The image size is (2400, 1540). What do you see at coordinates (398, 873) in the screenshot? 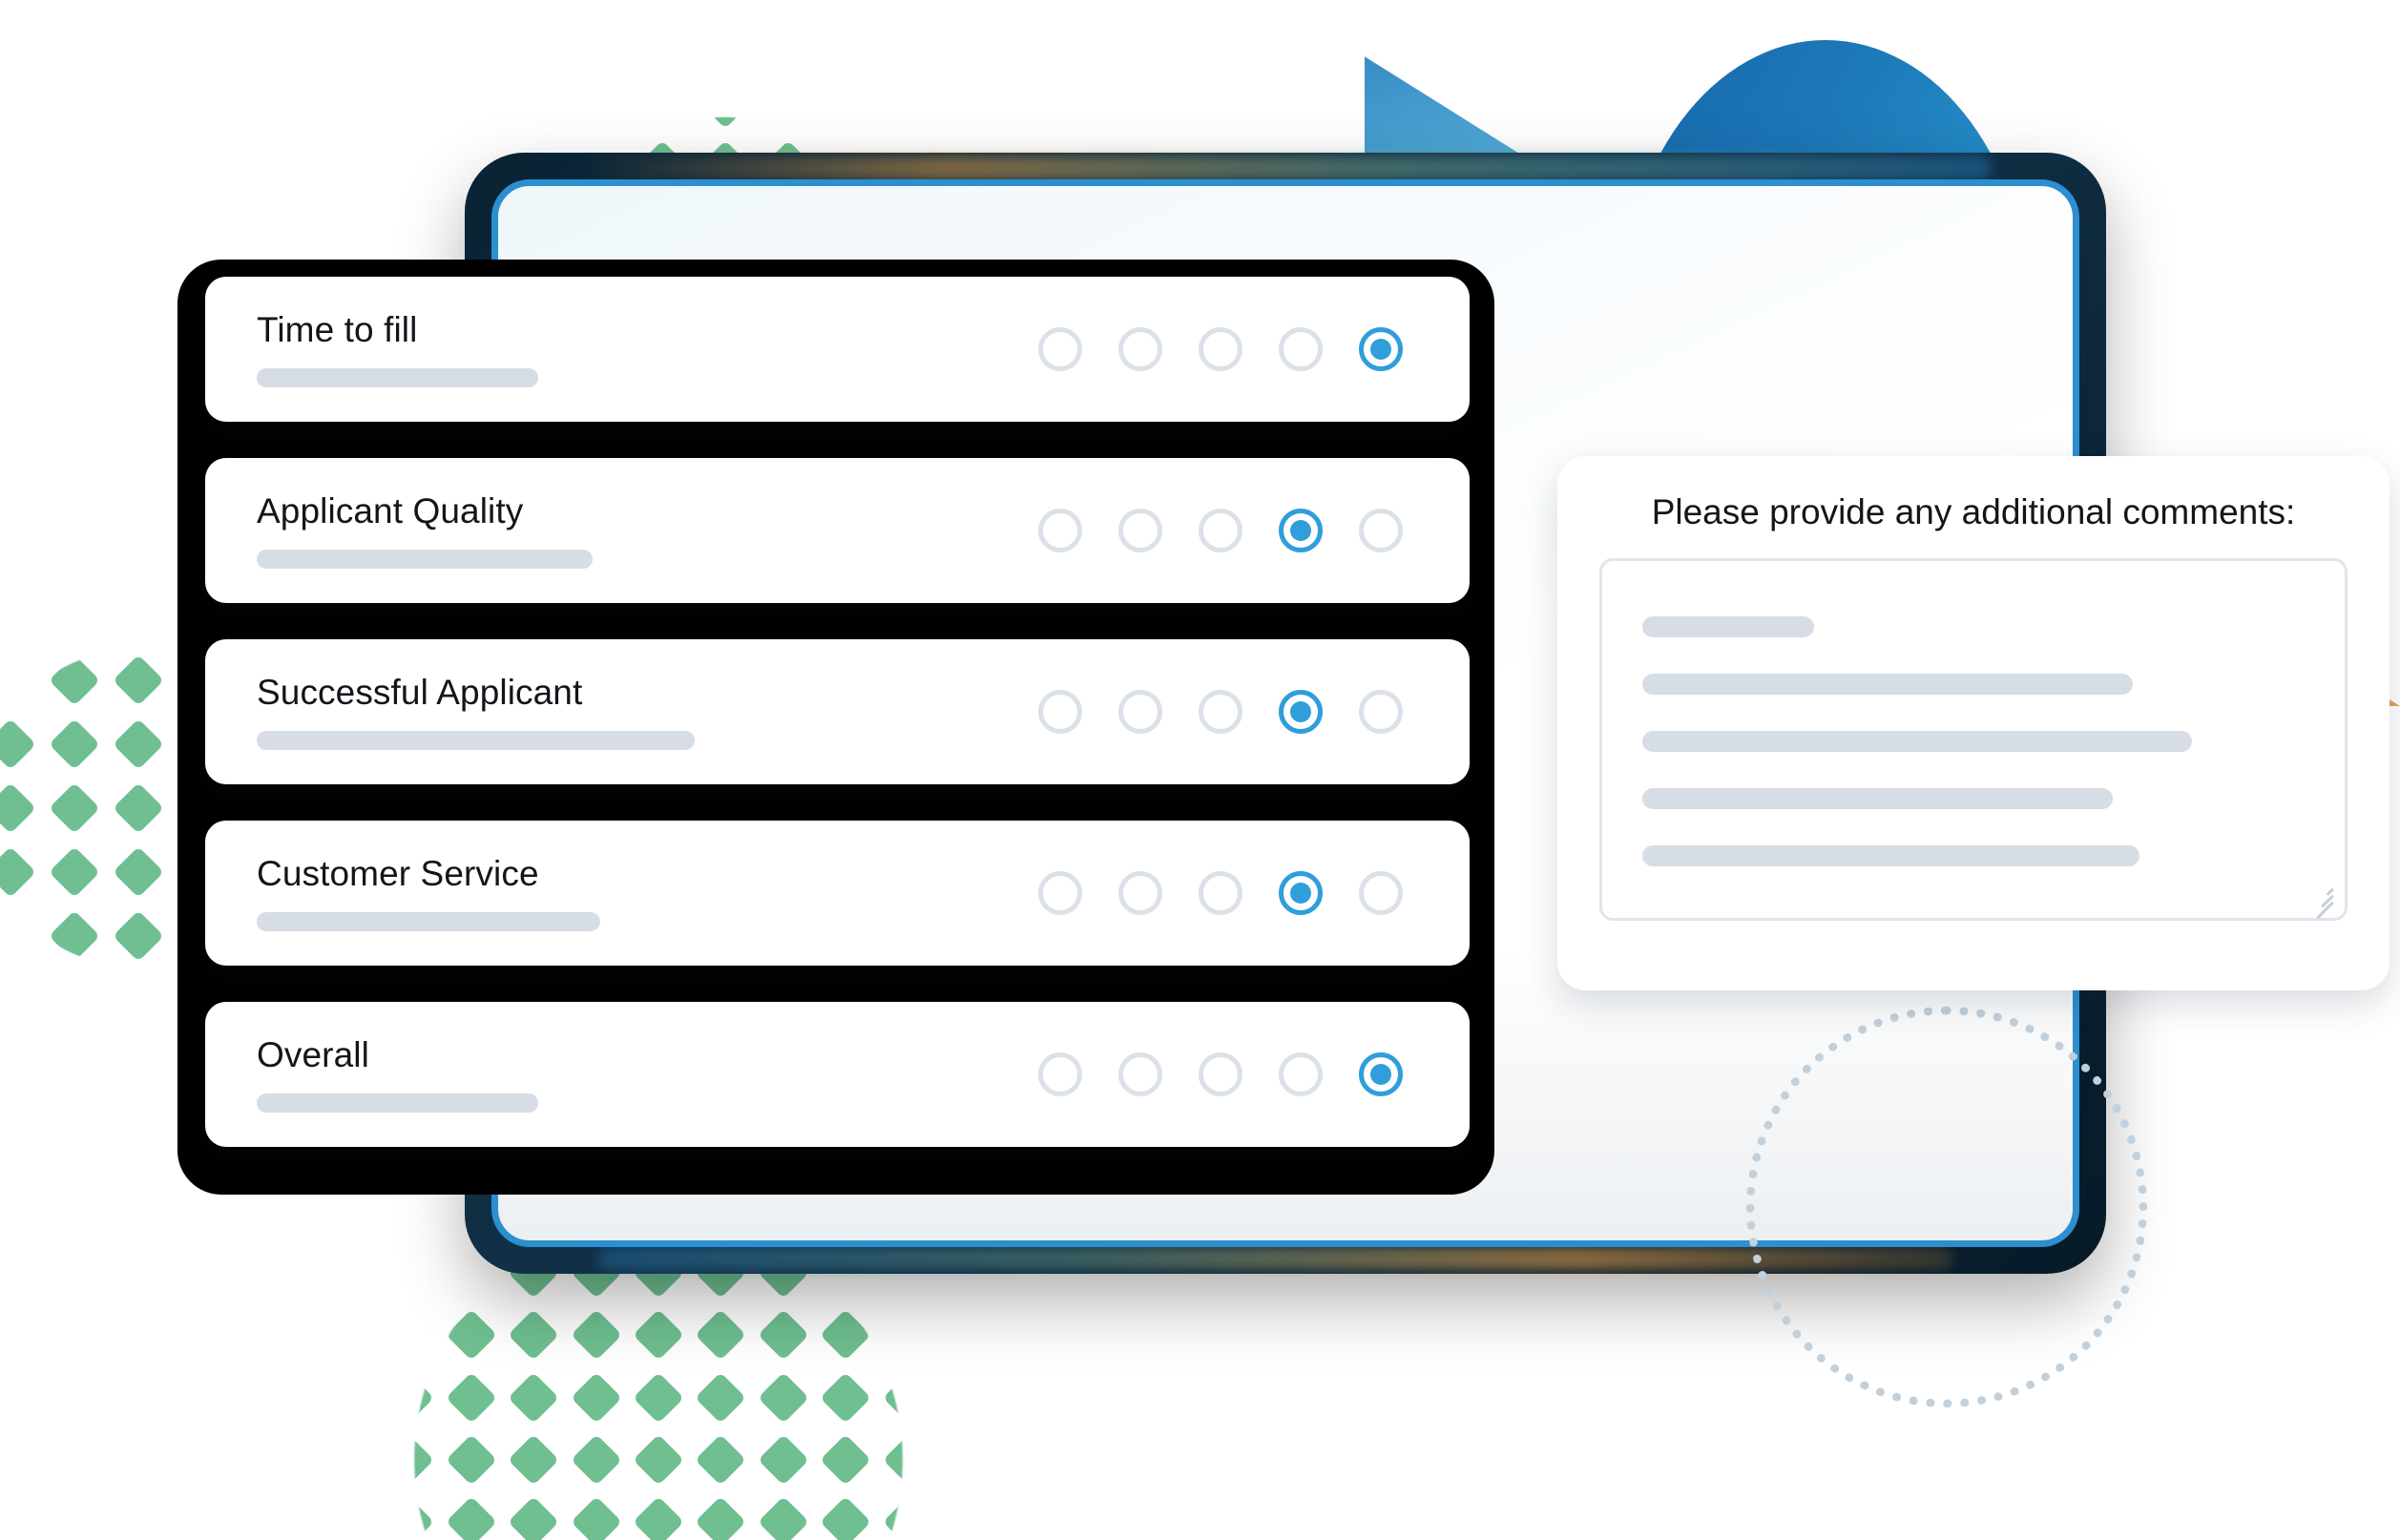
I see `rating-card-label: Customer Service` at bounding box center [398, 873].